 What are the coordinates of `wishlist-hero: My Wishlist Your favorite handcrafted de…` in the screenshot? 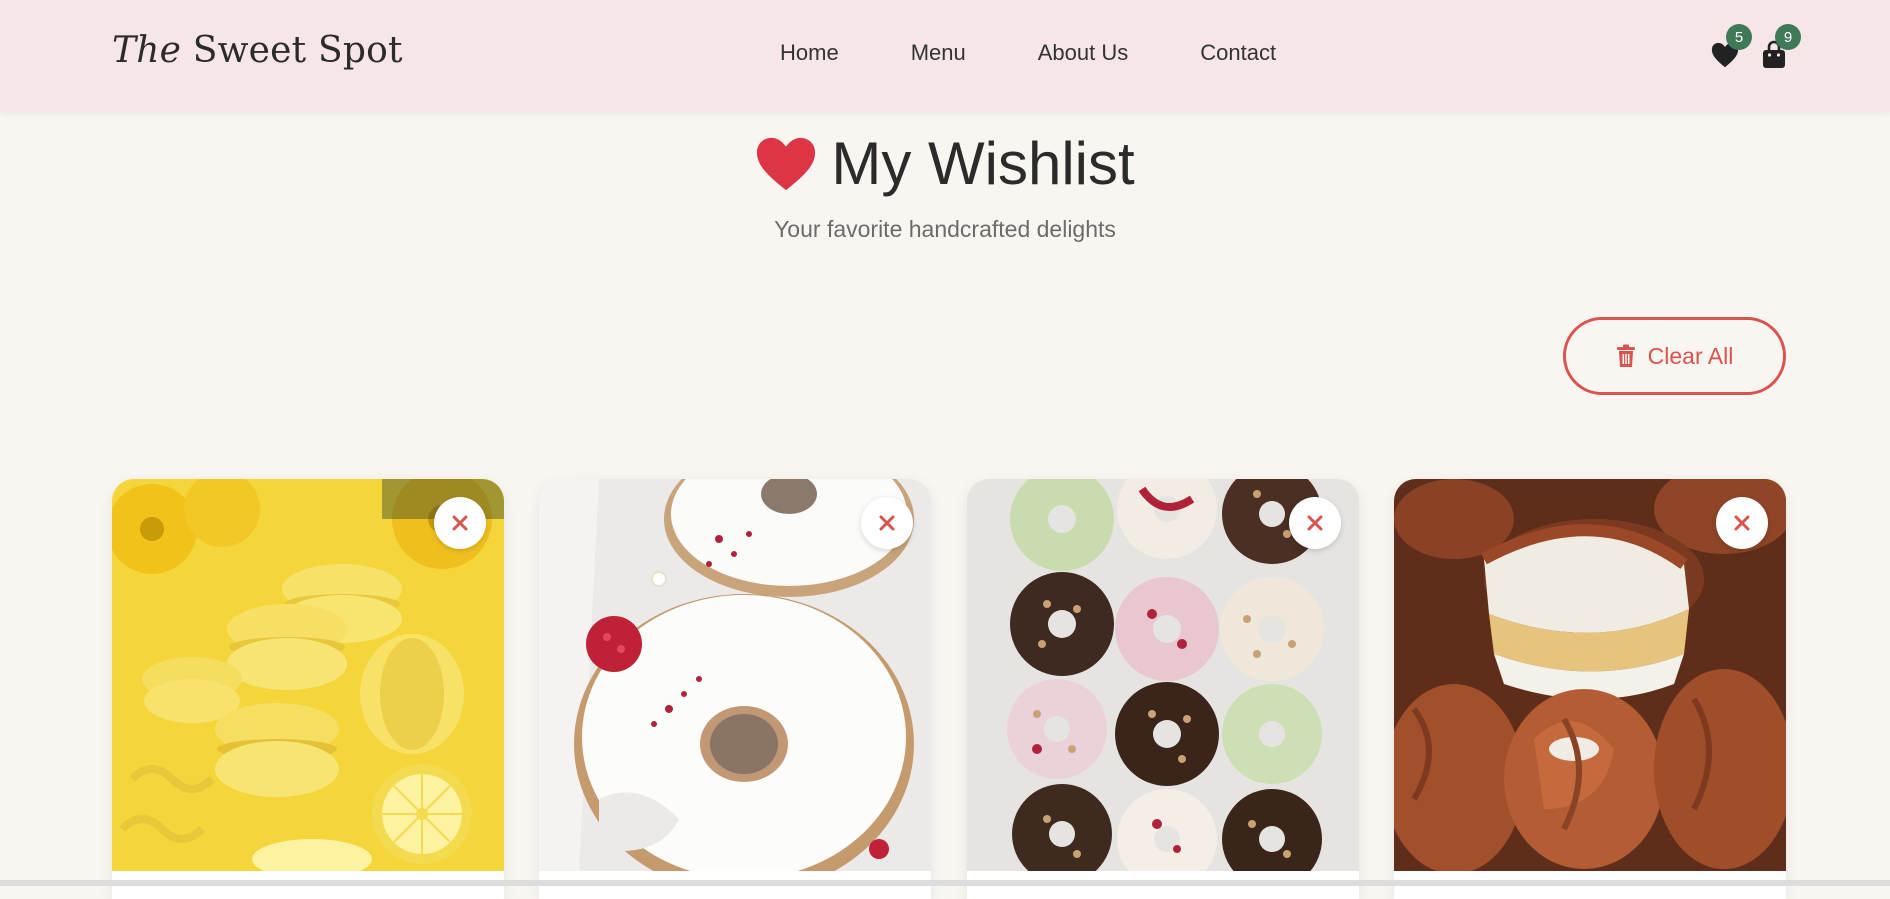 It's located at (945, 185).